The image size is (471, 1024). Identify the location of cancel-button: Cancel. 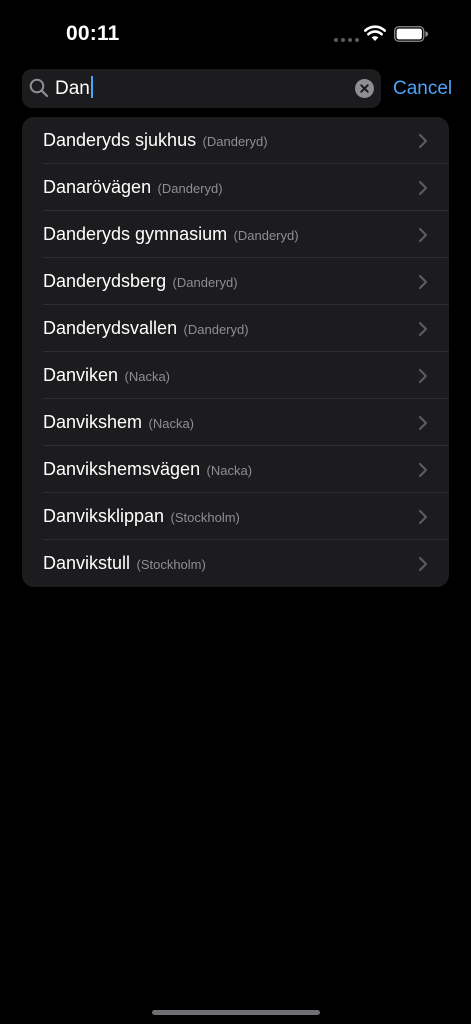
(422, 88).